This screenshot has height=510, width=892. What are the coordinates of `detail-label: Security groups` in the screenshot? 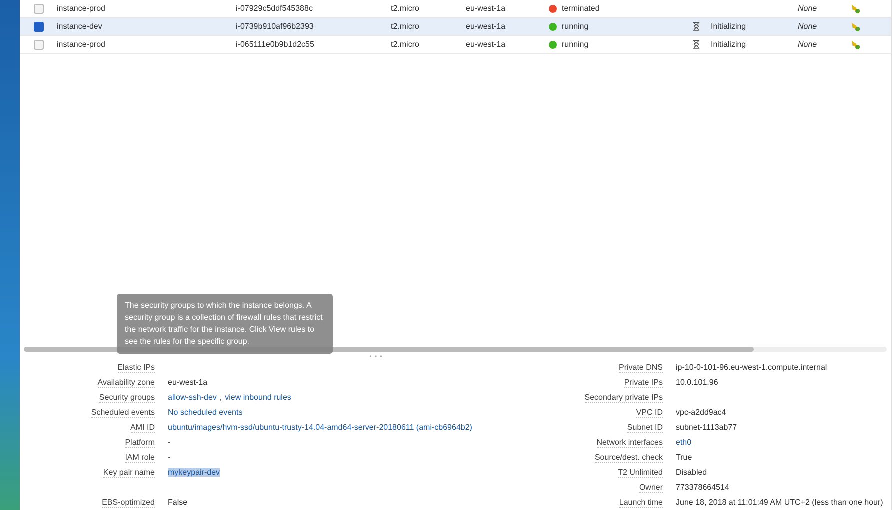 It's located at (127, 397).